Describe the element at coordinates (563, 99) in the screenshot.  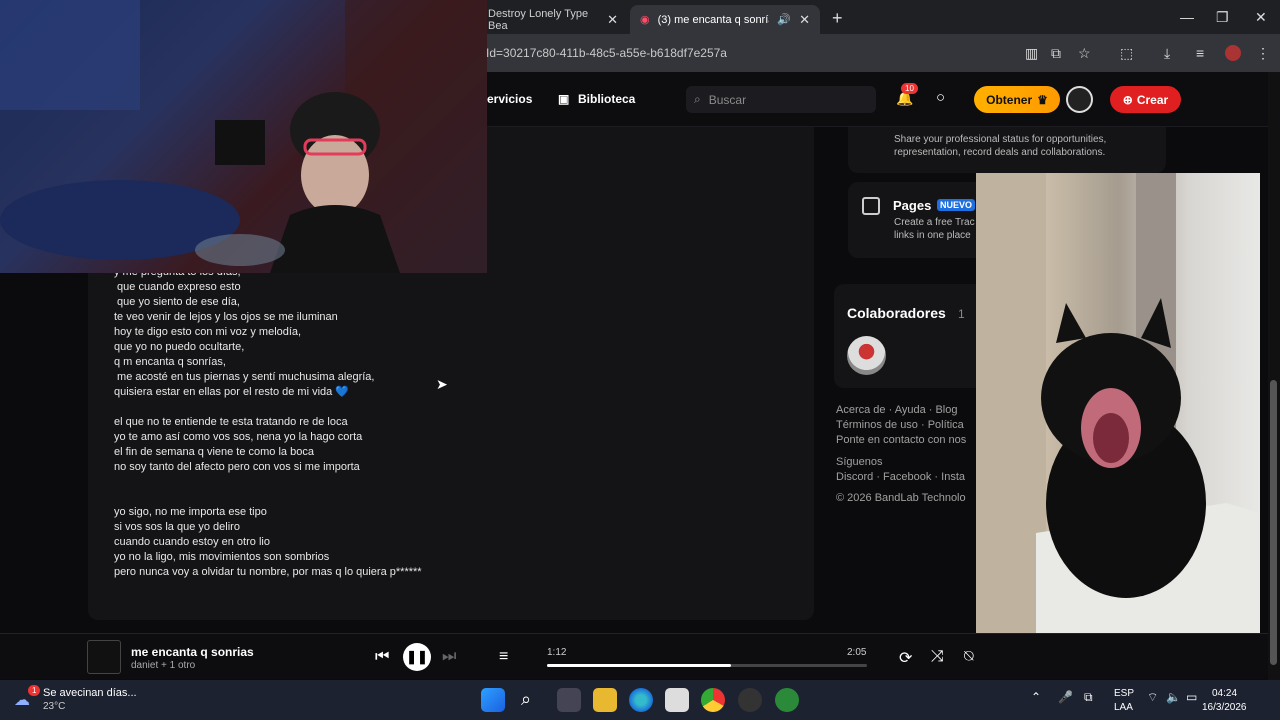
I see `library-icon: ▣` at that location.